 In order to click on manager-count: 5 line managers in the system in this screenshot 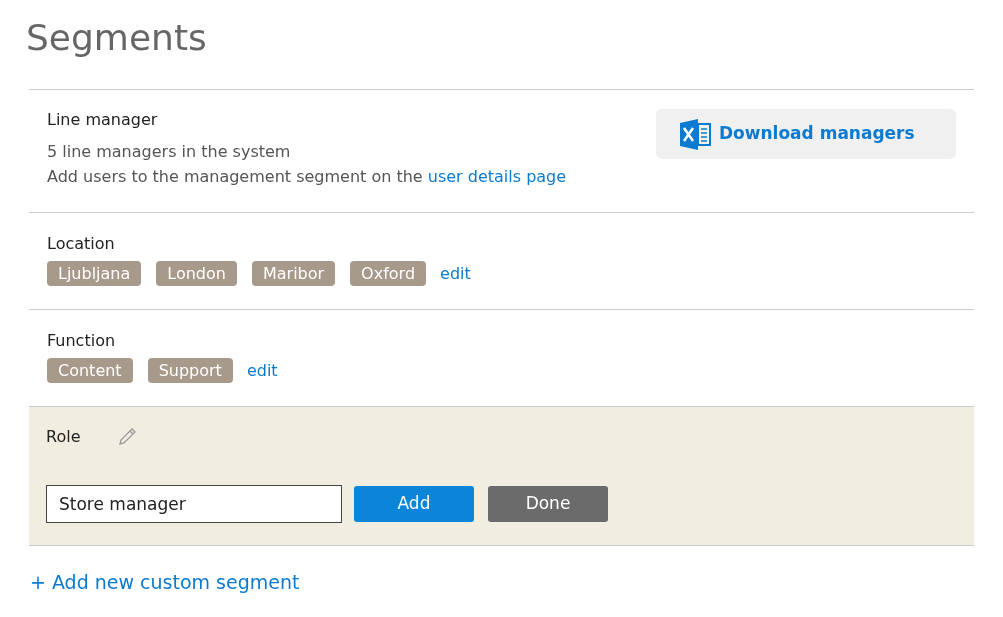, I will do `click(169, 152)`.